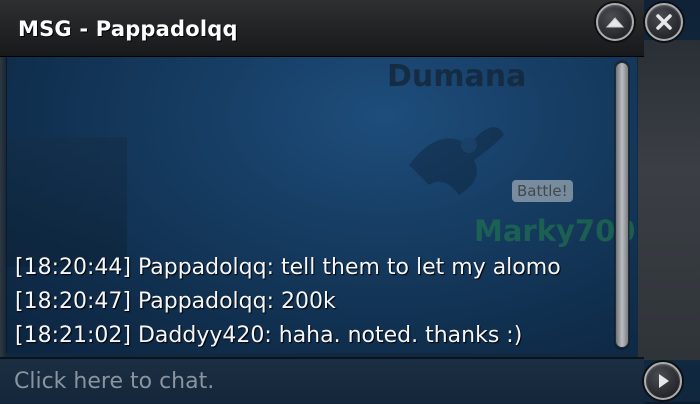 This screenshot has width=700, height=404. I want to click on close-button, so click(664, 22).